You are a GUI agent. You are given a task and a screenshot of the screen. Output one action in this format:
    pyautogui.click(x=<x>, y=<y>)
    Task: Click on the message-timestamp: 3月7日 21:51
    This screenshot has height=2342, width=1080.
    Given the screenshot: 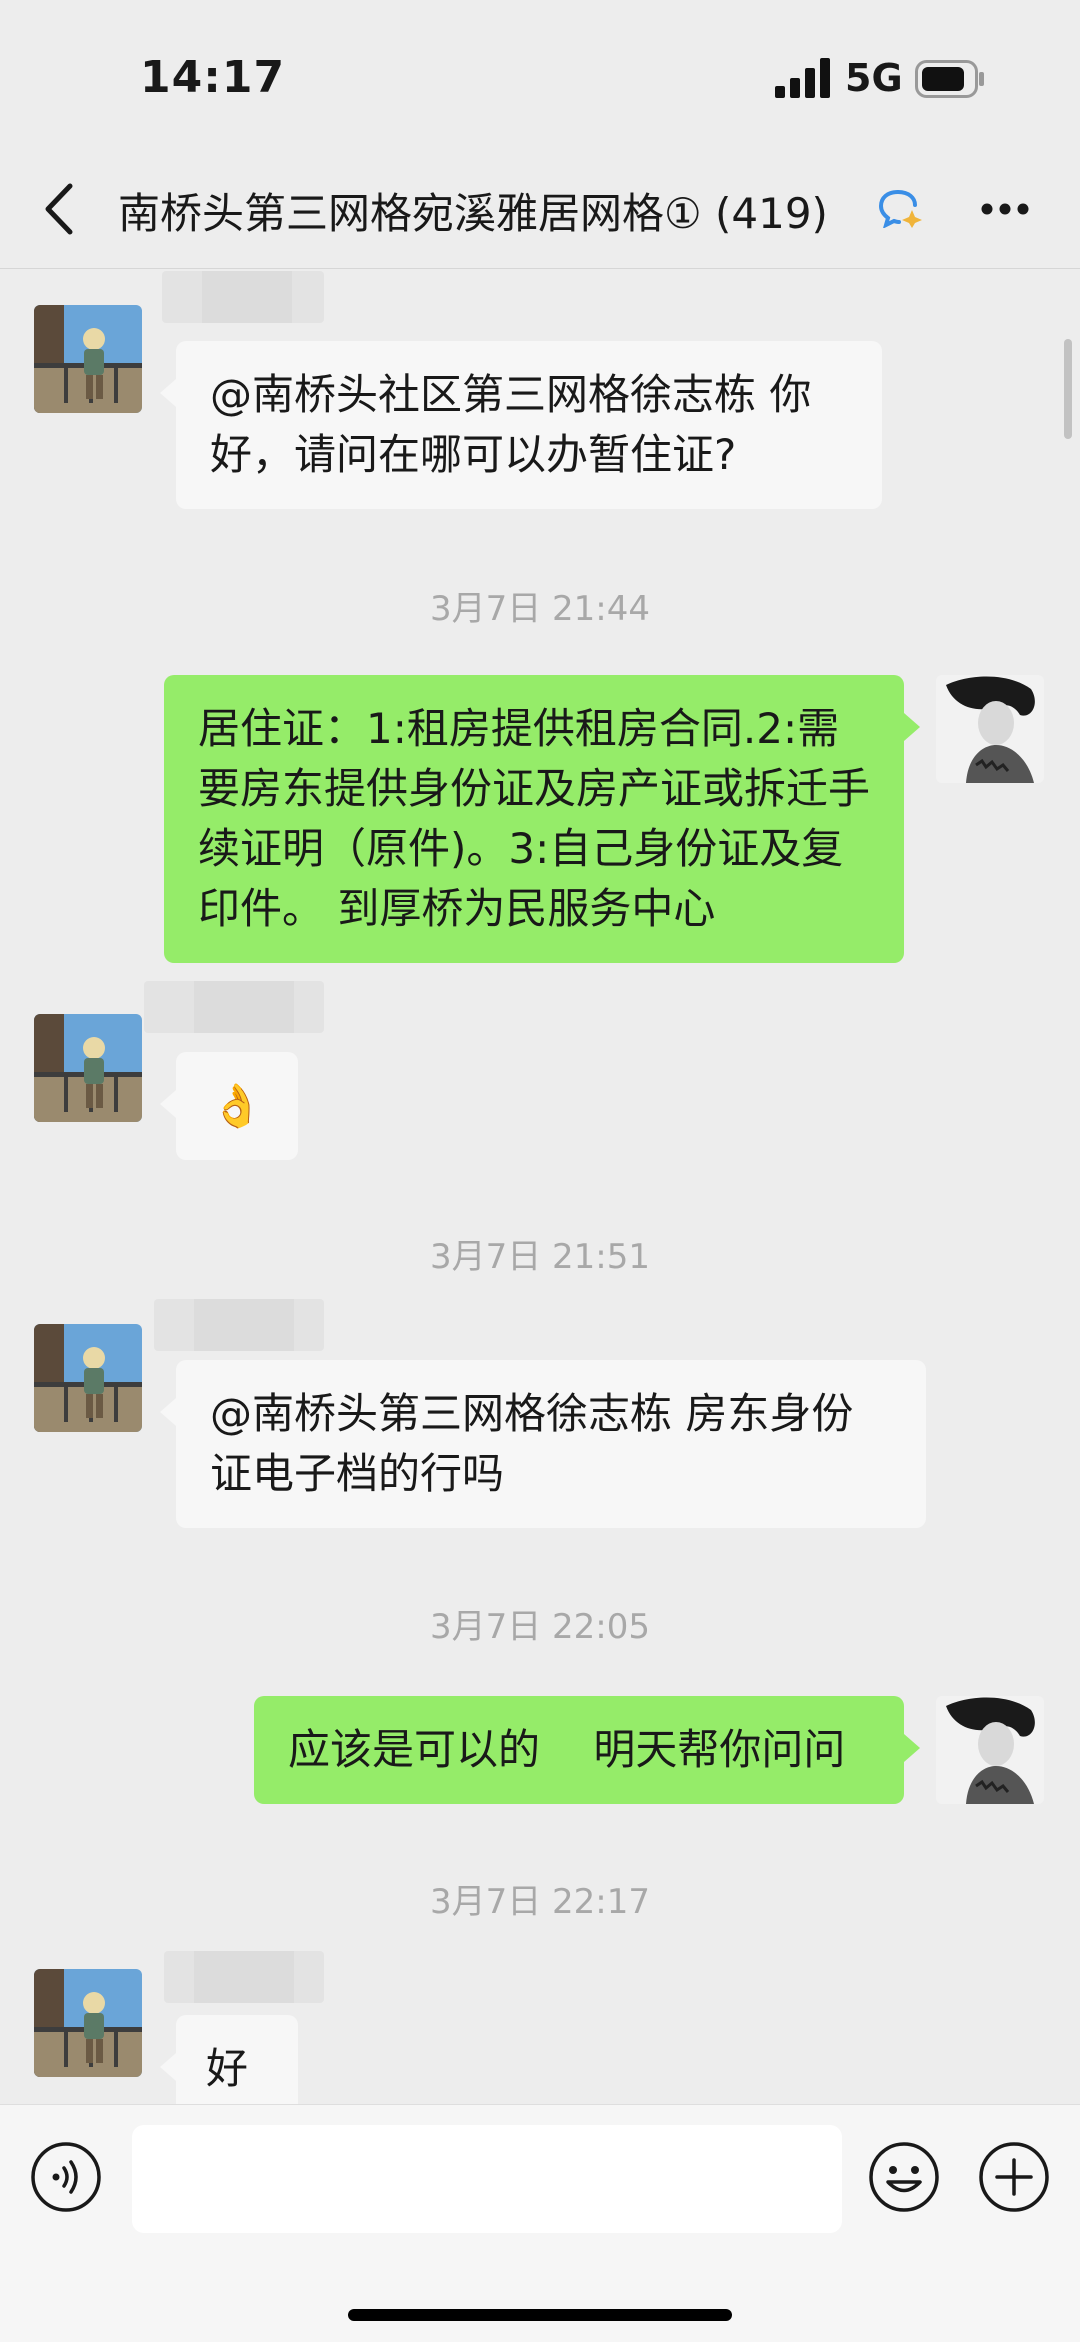 What is the action you would take?
    pyautogui.click(x=540, y=1257)
    